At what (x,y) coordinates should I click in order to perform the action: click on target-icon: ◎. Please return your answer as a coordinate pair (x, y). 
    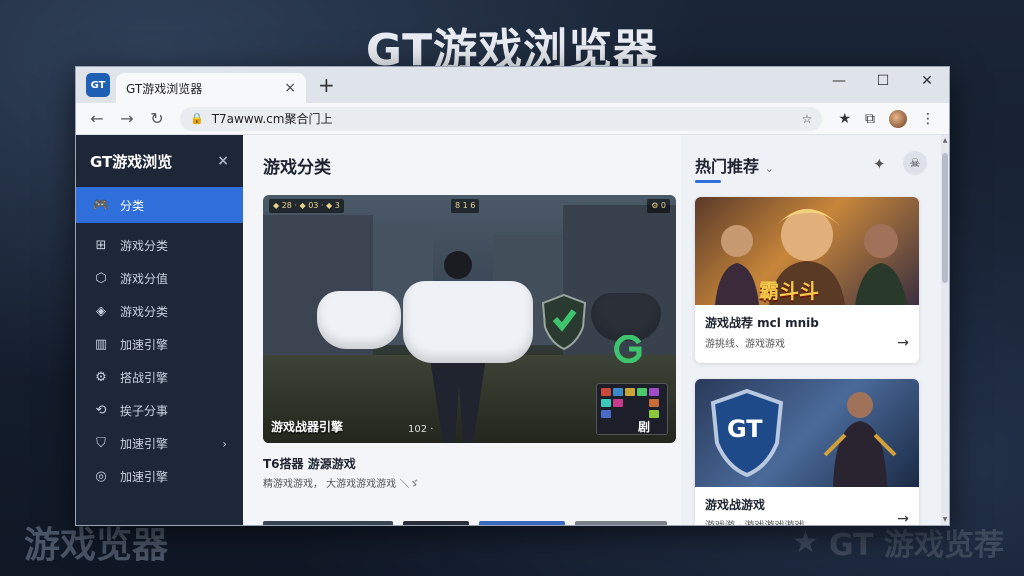
    Looking at the image, I should click on (101, 476).